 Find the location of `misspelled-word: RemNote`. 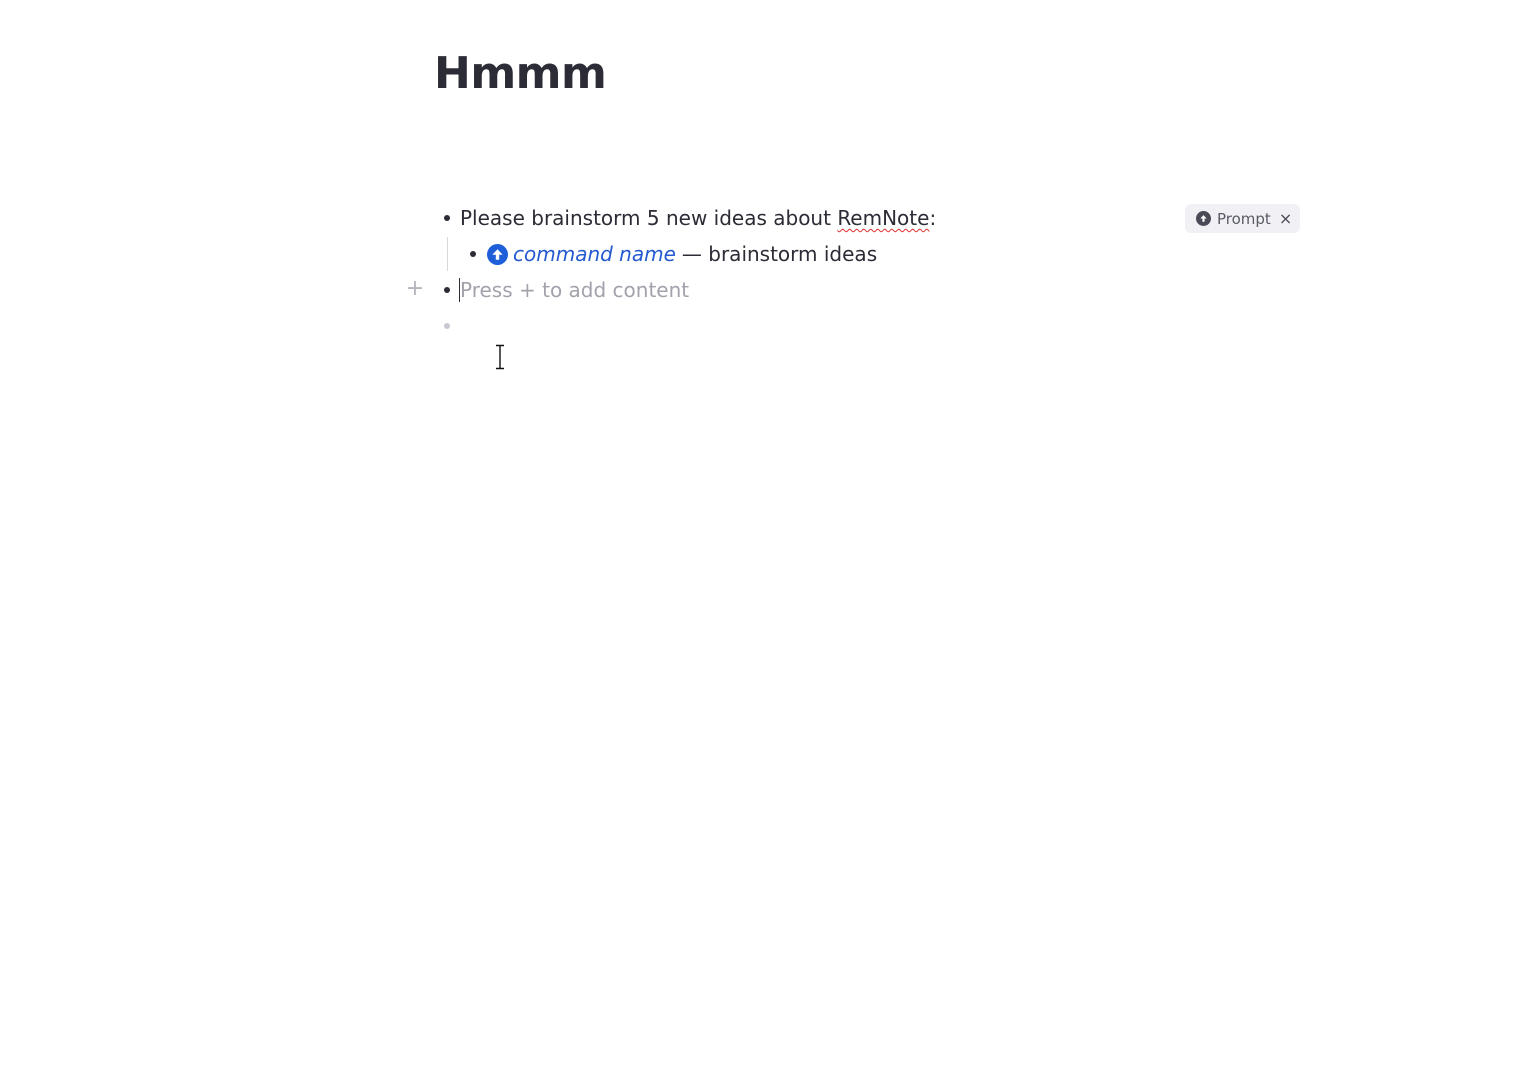

misspelled-word: RemNote is located at coordinates (883, 218).